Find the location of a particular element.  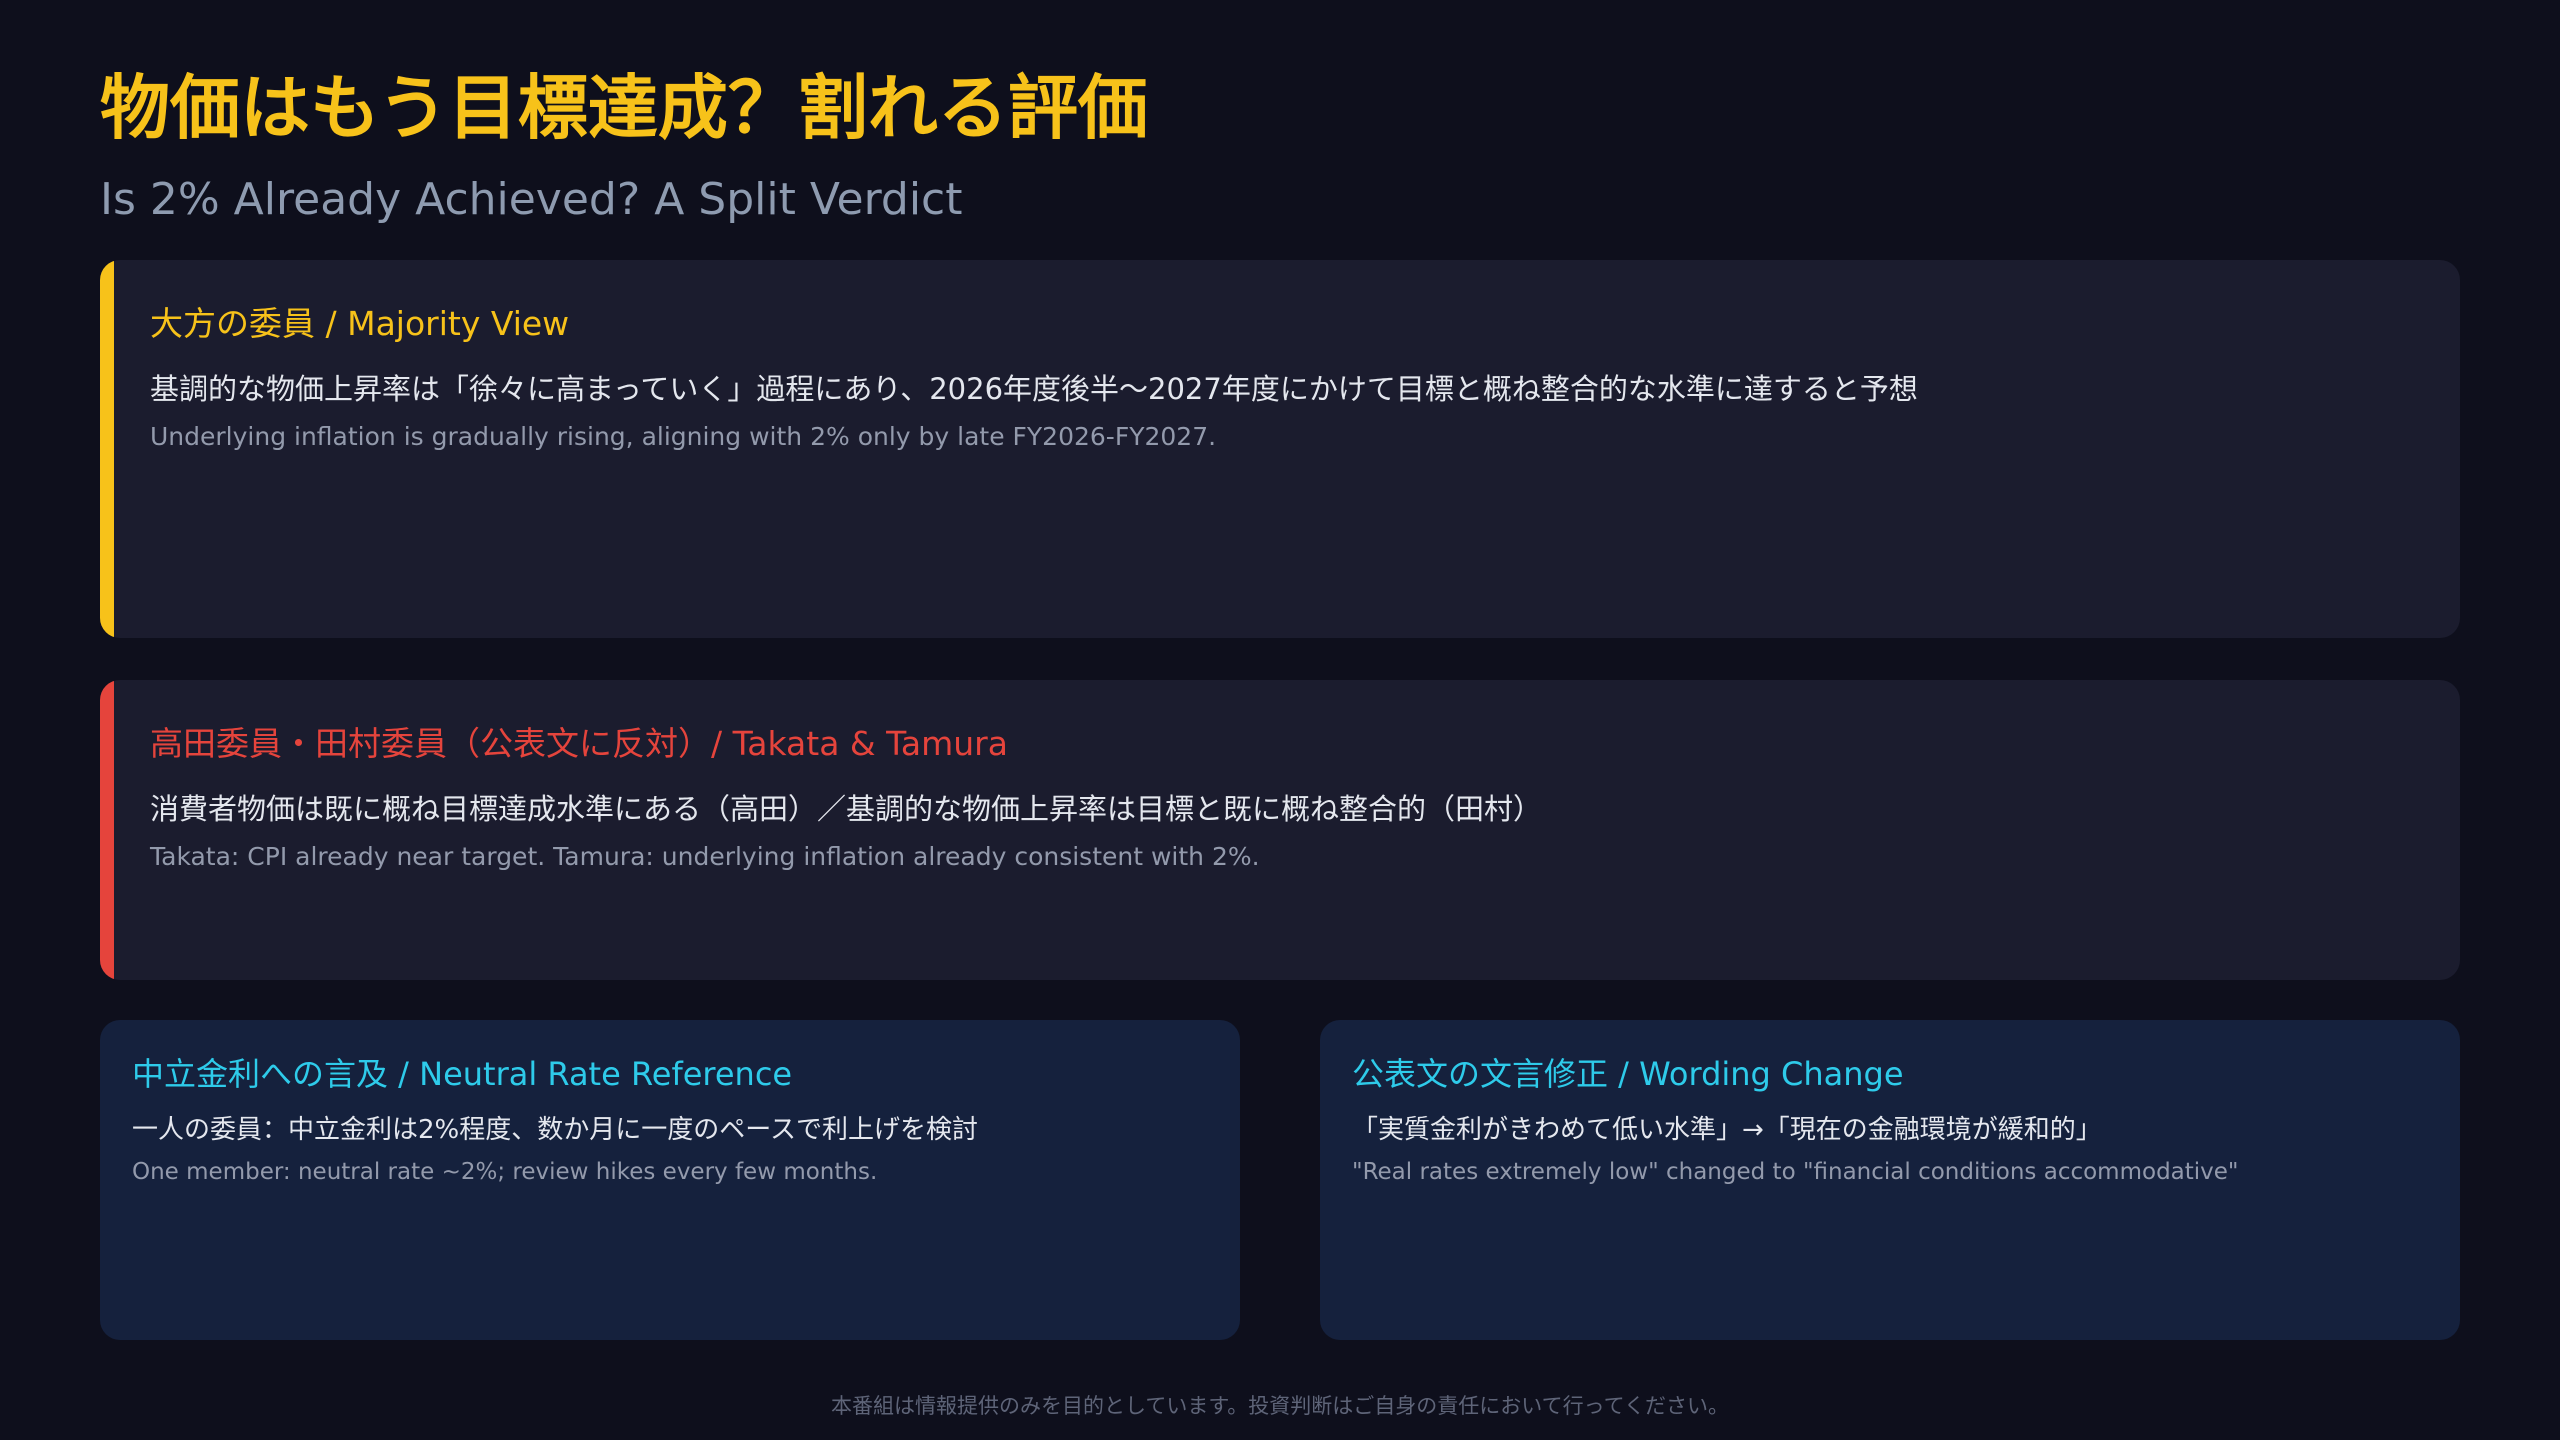

card-text-jp: 一人の委員：中立金利は2%程度、数か月に一度のペースで利上げを検討 is located at coordinates (555, 1130).